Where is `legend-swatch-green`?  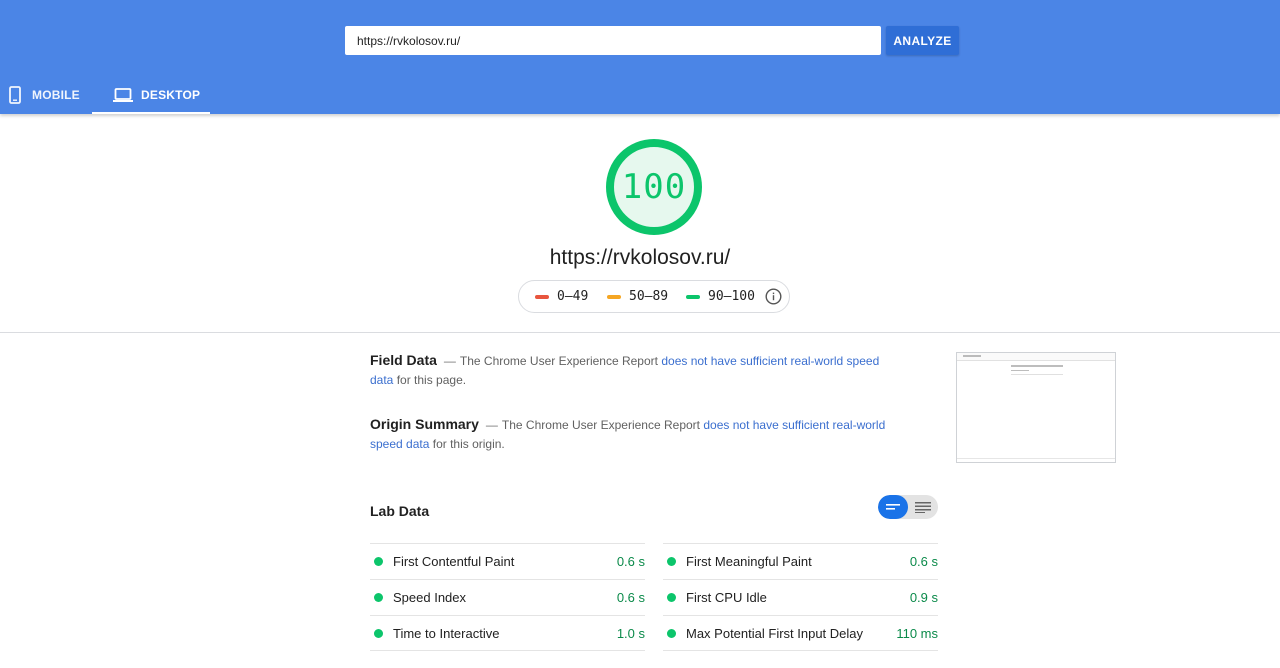
legend-swatch-green is located at coordinates (693, 296).